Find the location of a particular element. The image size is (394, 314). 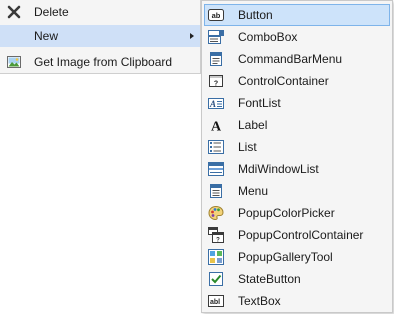

control-container-icon: ? is located at coordinates (216, 81).